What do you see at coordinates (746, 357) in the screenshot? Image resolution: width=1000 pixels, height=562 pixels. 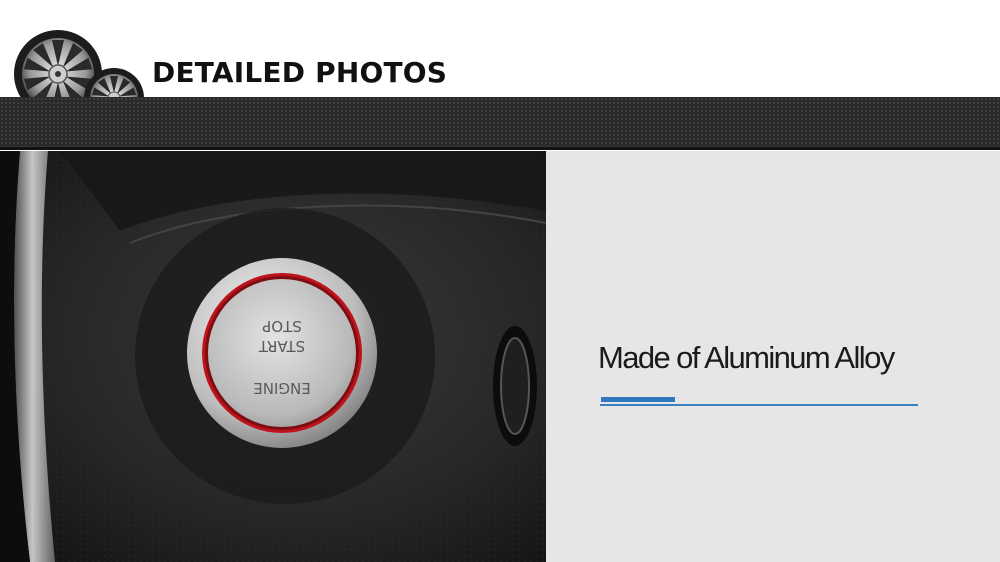 I see `feature-caption: Made of Aluminum Alloy` at bounding box center [746, 357].